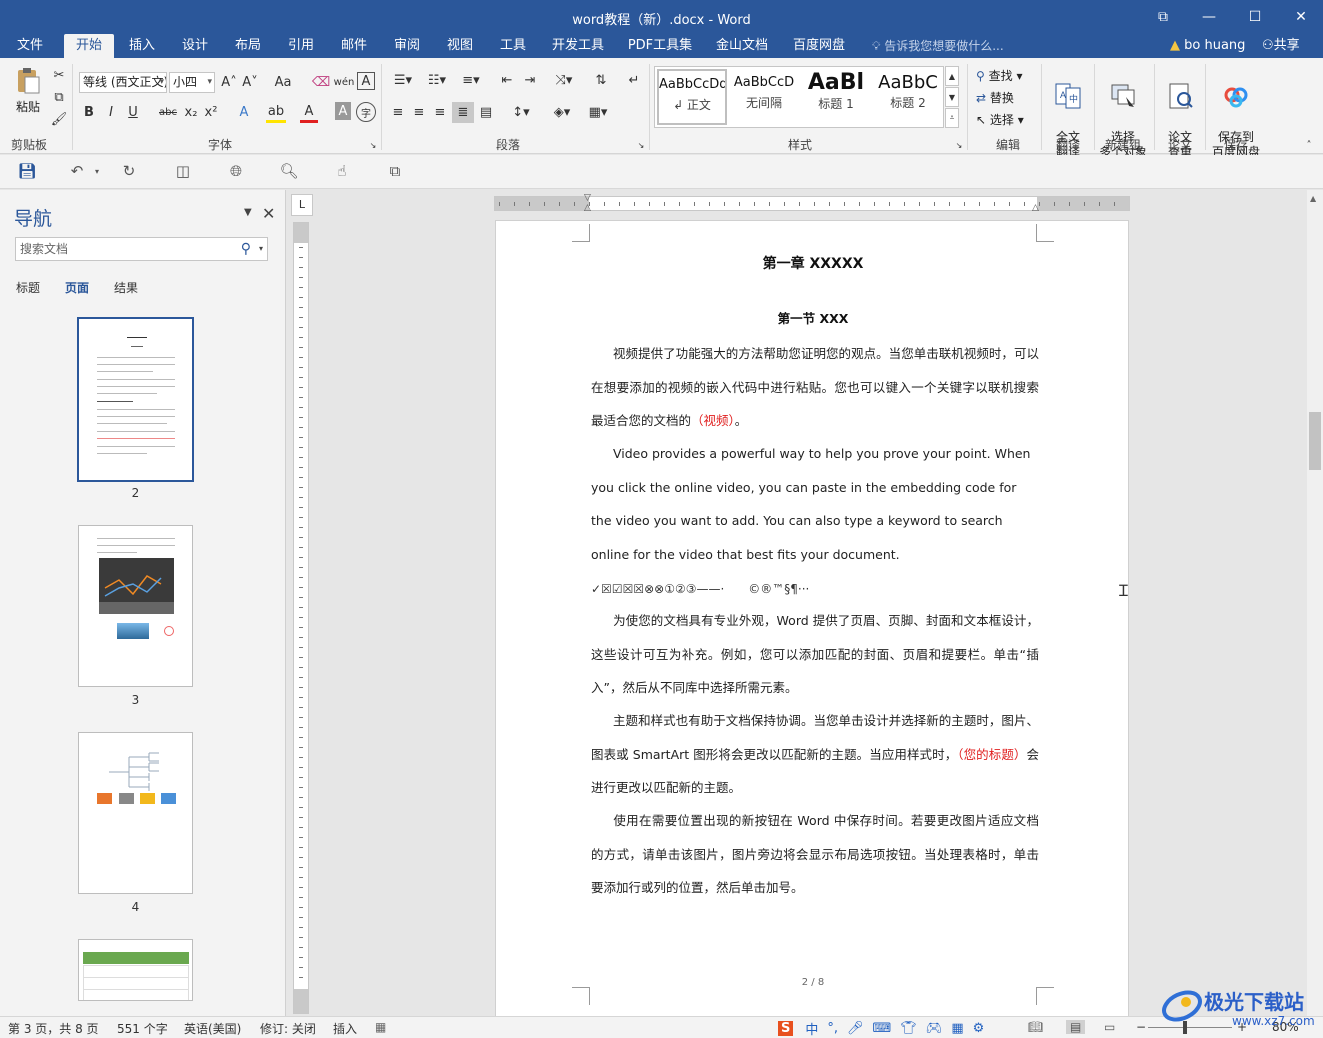  Describe the element at coordinates (1141, 1027) in the screenshot. I see `zoom-out-icon: −` at that location.